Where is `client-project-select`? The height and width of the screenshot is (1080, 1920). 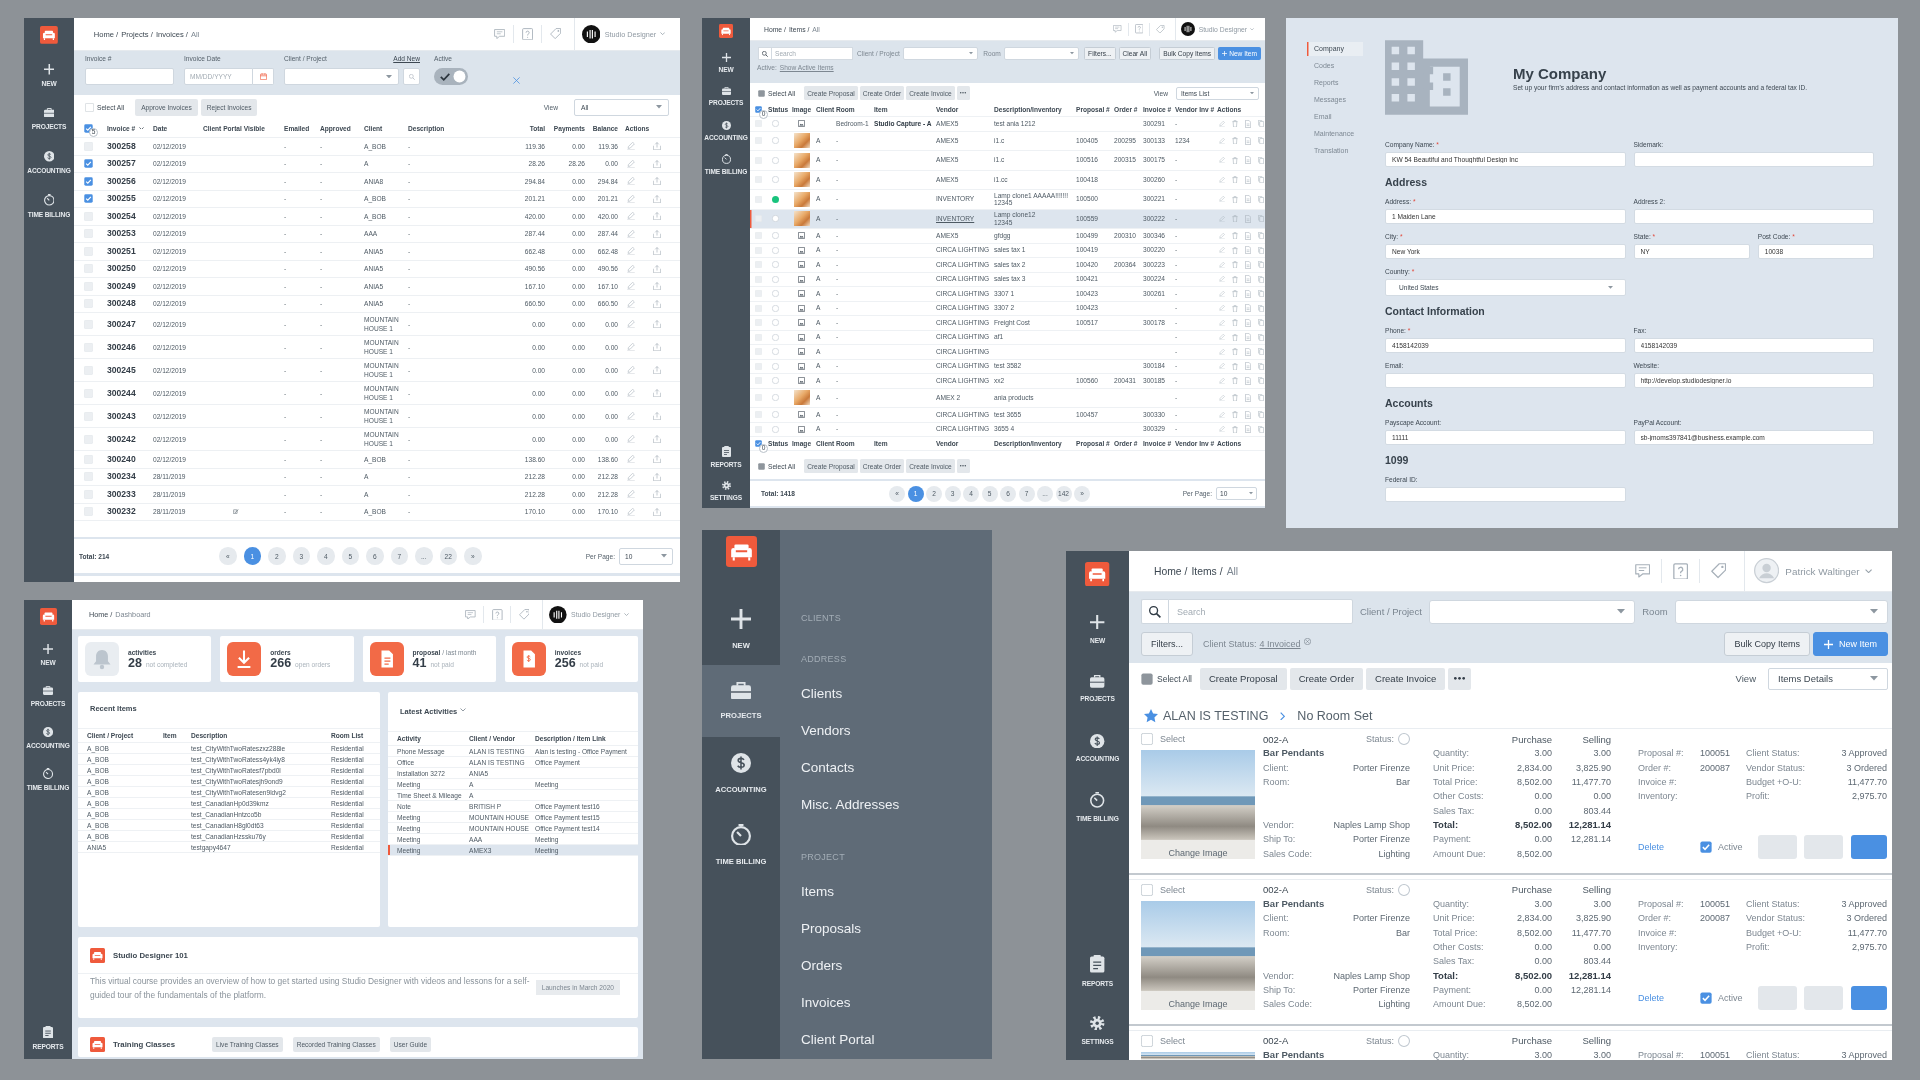 client-project-select is located at coordinates (940, 53).